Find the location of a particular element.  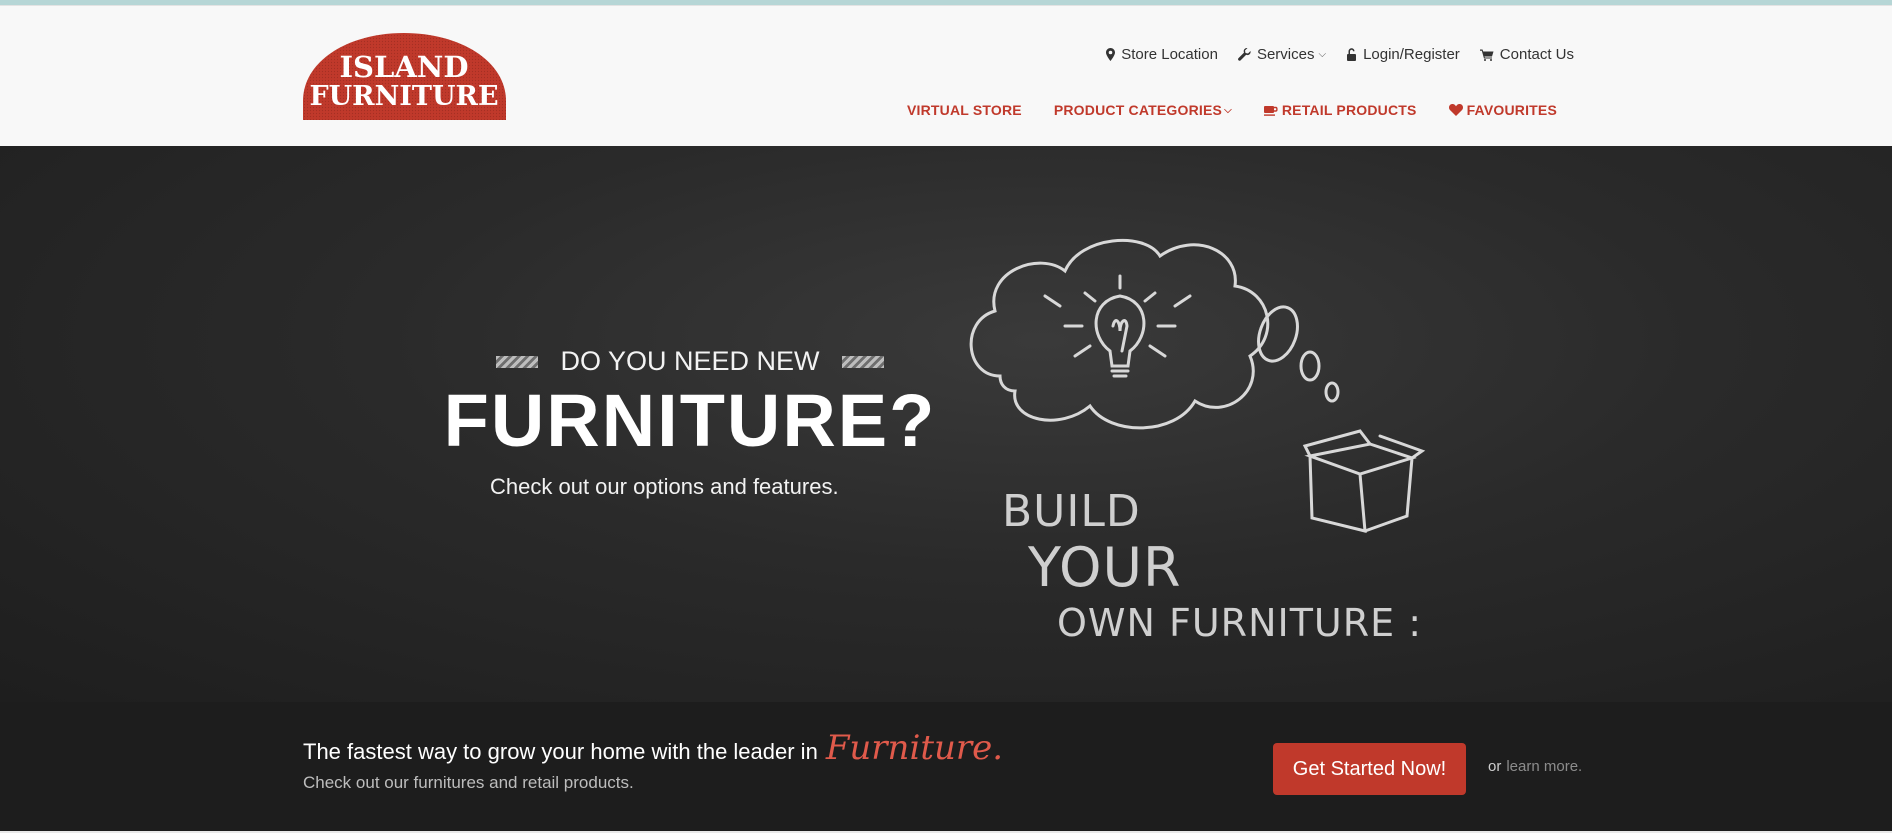

util-store-location-label: Store Location is located at coordinates (1169, 54).